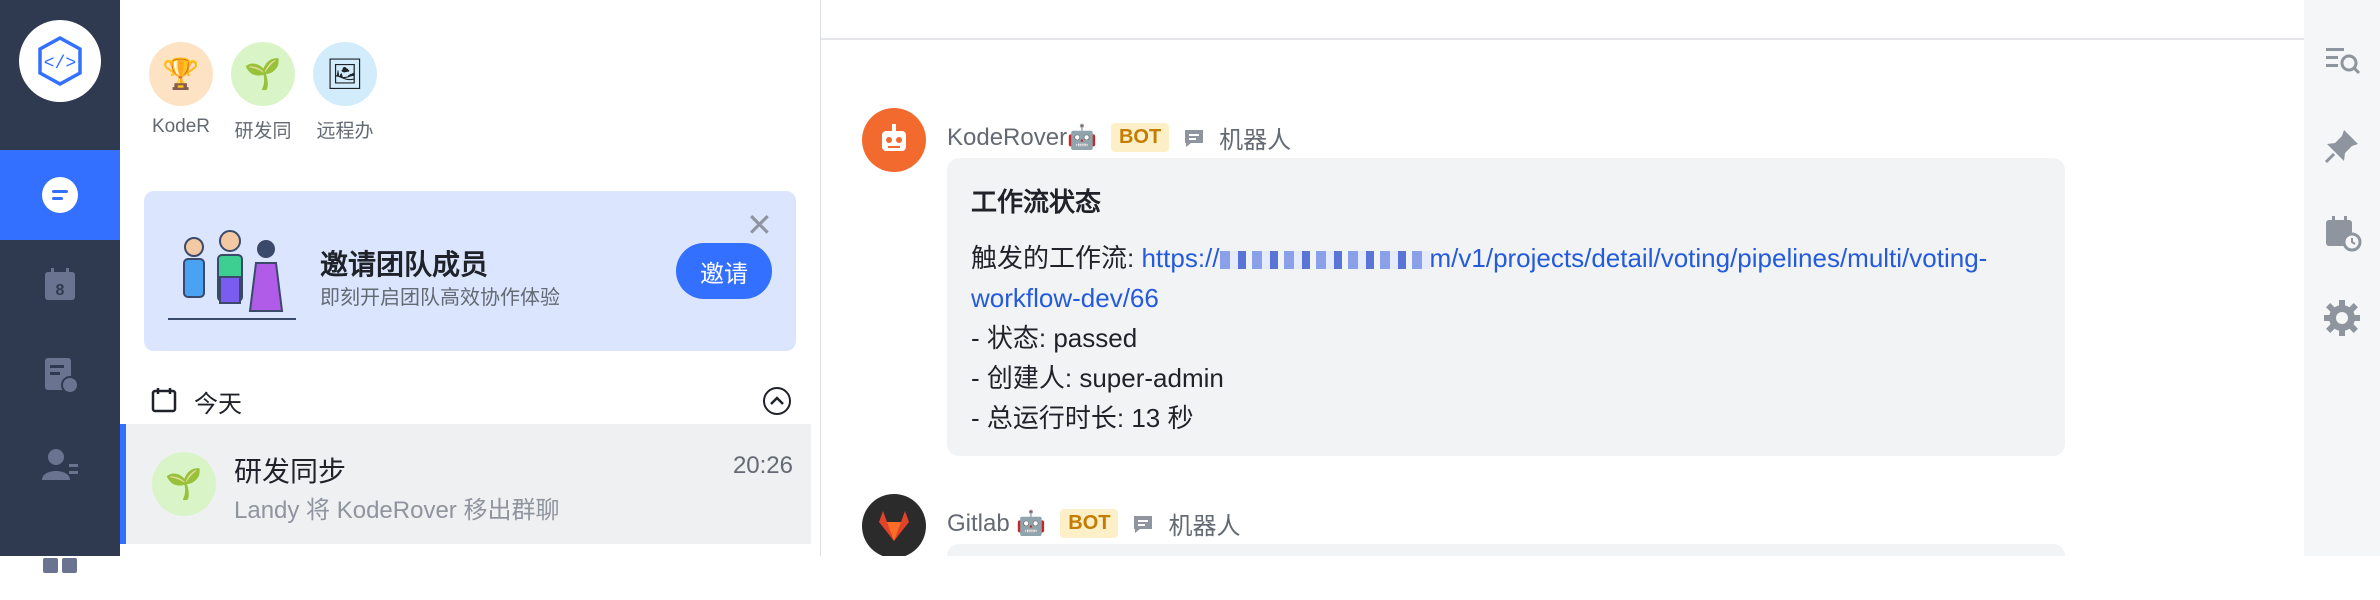 Image resolution: width=2380 pixels, height=600 pixels. What do you see at coordinates (218, 404) in the screenshot?
I see `today-label: 今天` at bounding box center [218, 404].